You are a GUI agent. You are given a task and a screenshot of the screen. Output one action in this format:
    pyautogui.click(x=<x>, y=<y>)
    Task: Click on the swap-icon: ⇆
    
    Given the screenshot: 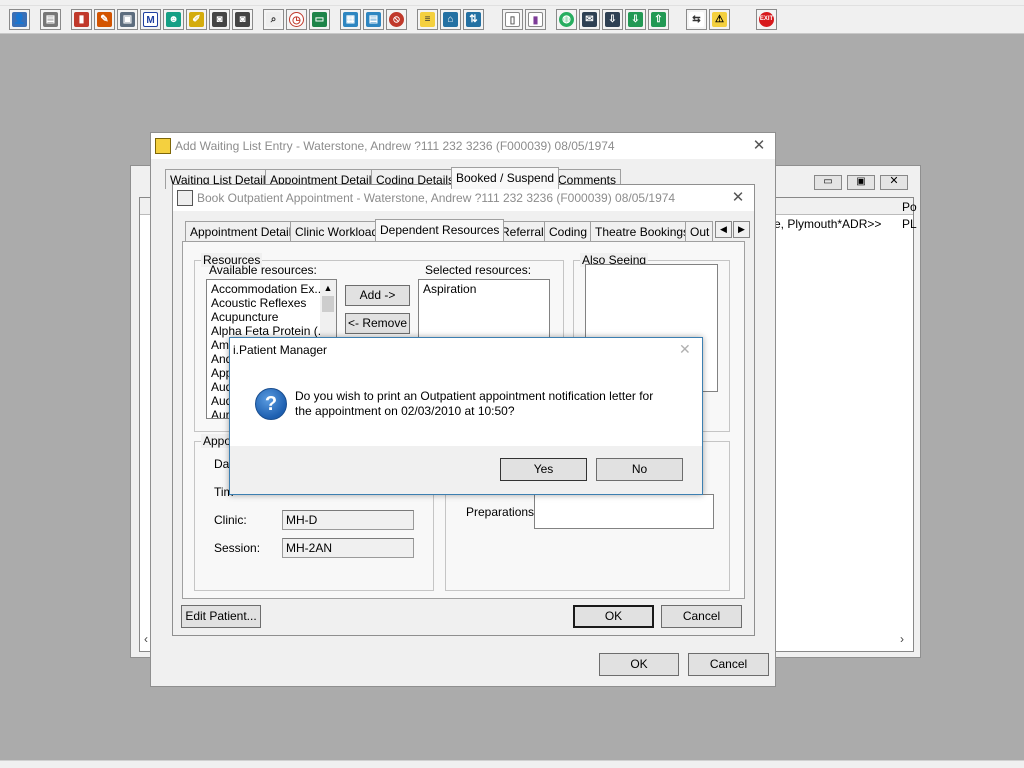 What is the action you would take?
    pyautogui.click(x=696, y=19)
    